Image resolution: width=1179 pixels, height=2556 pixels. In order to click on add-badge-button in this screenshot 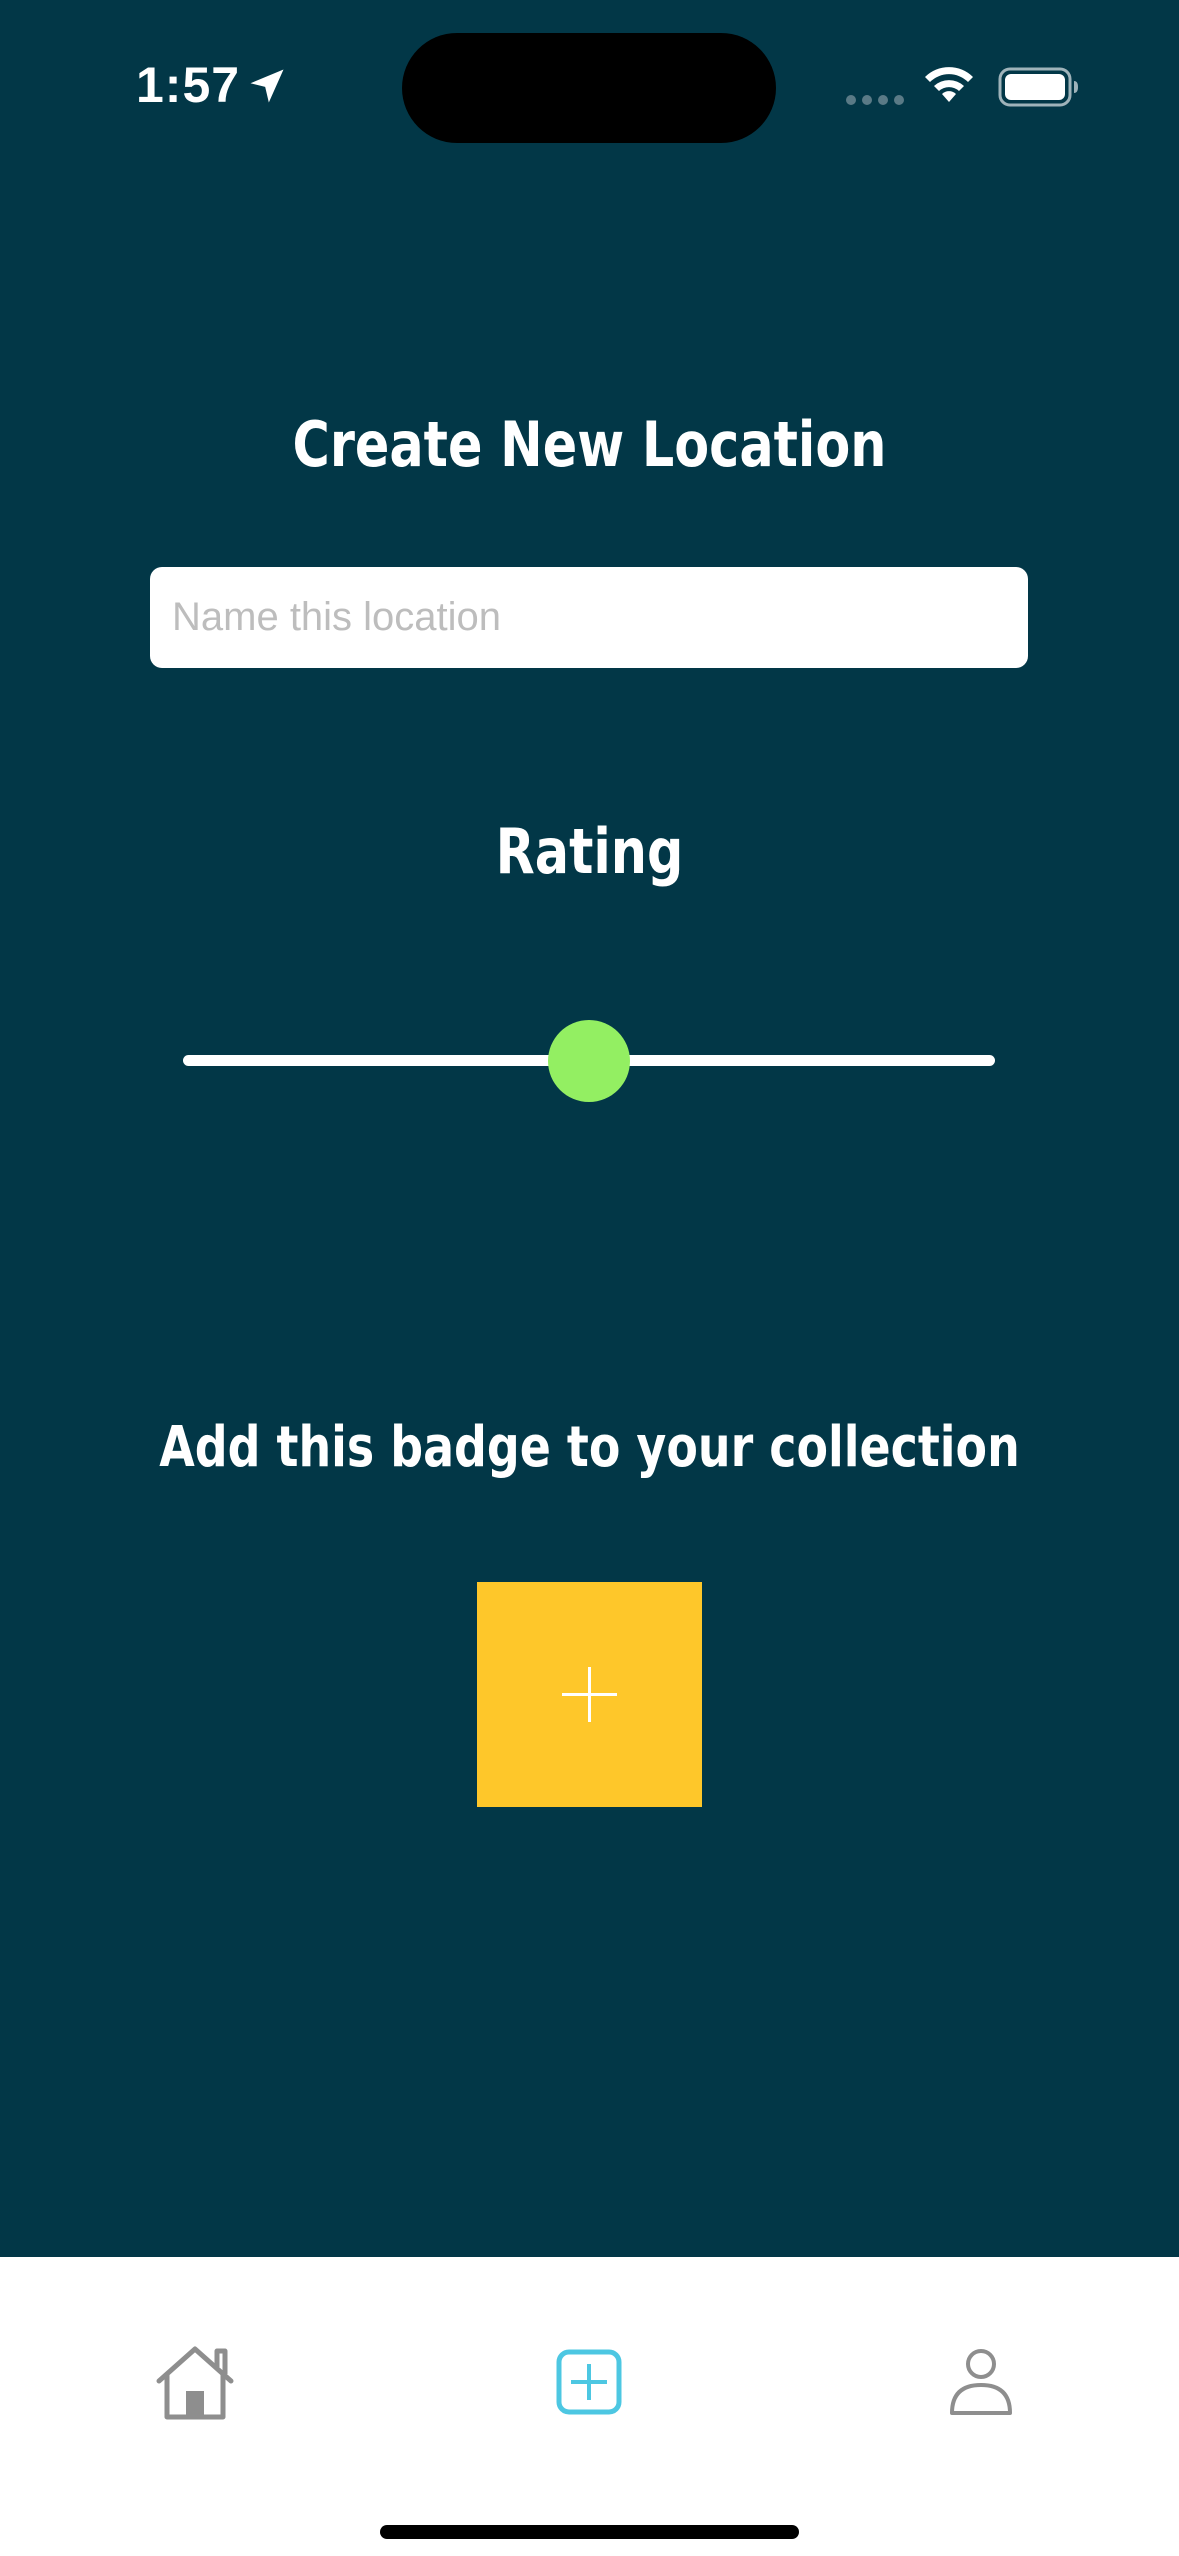, I will do `click(589, 1694)`.